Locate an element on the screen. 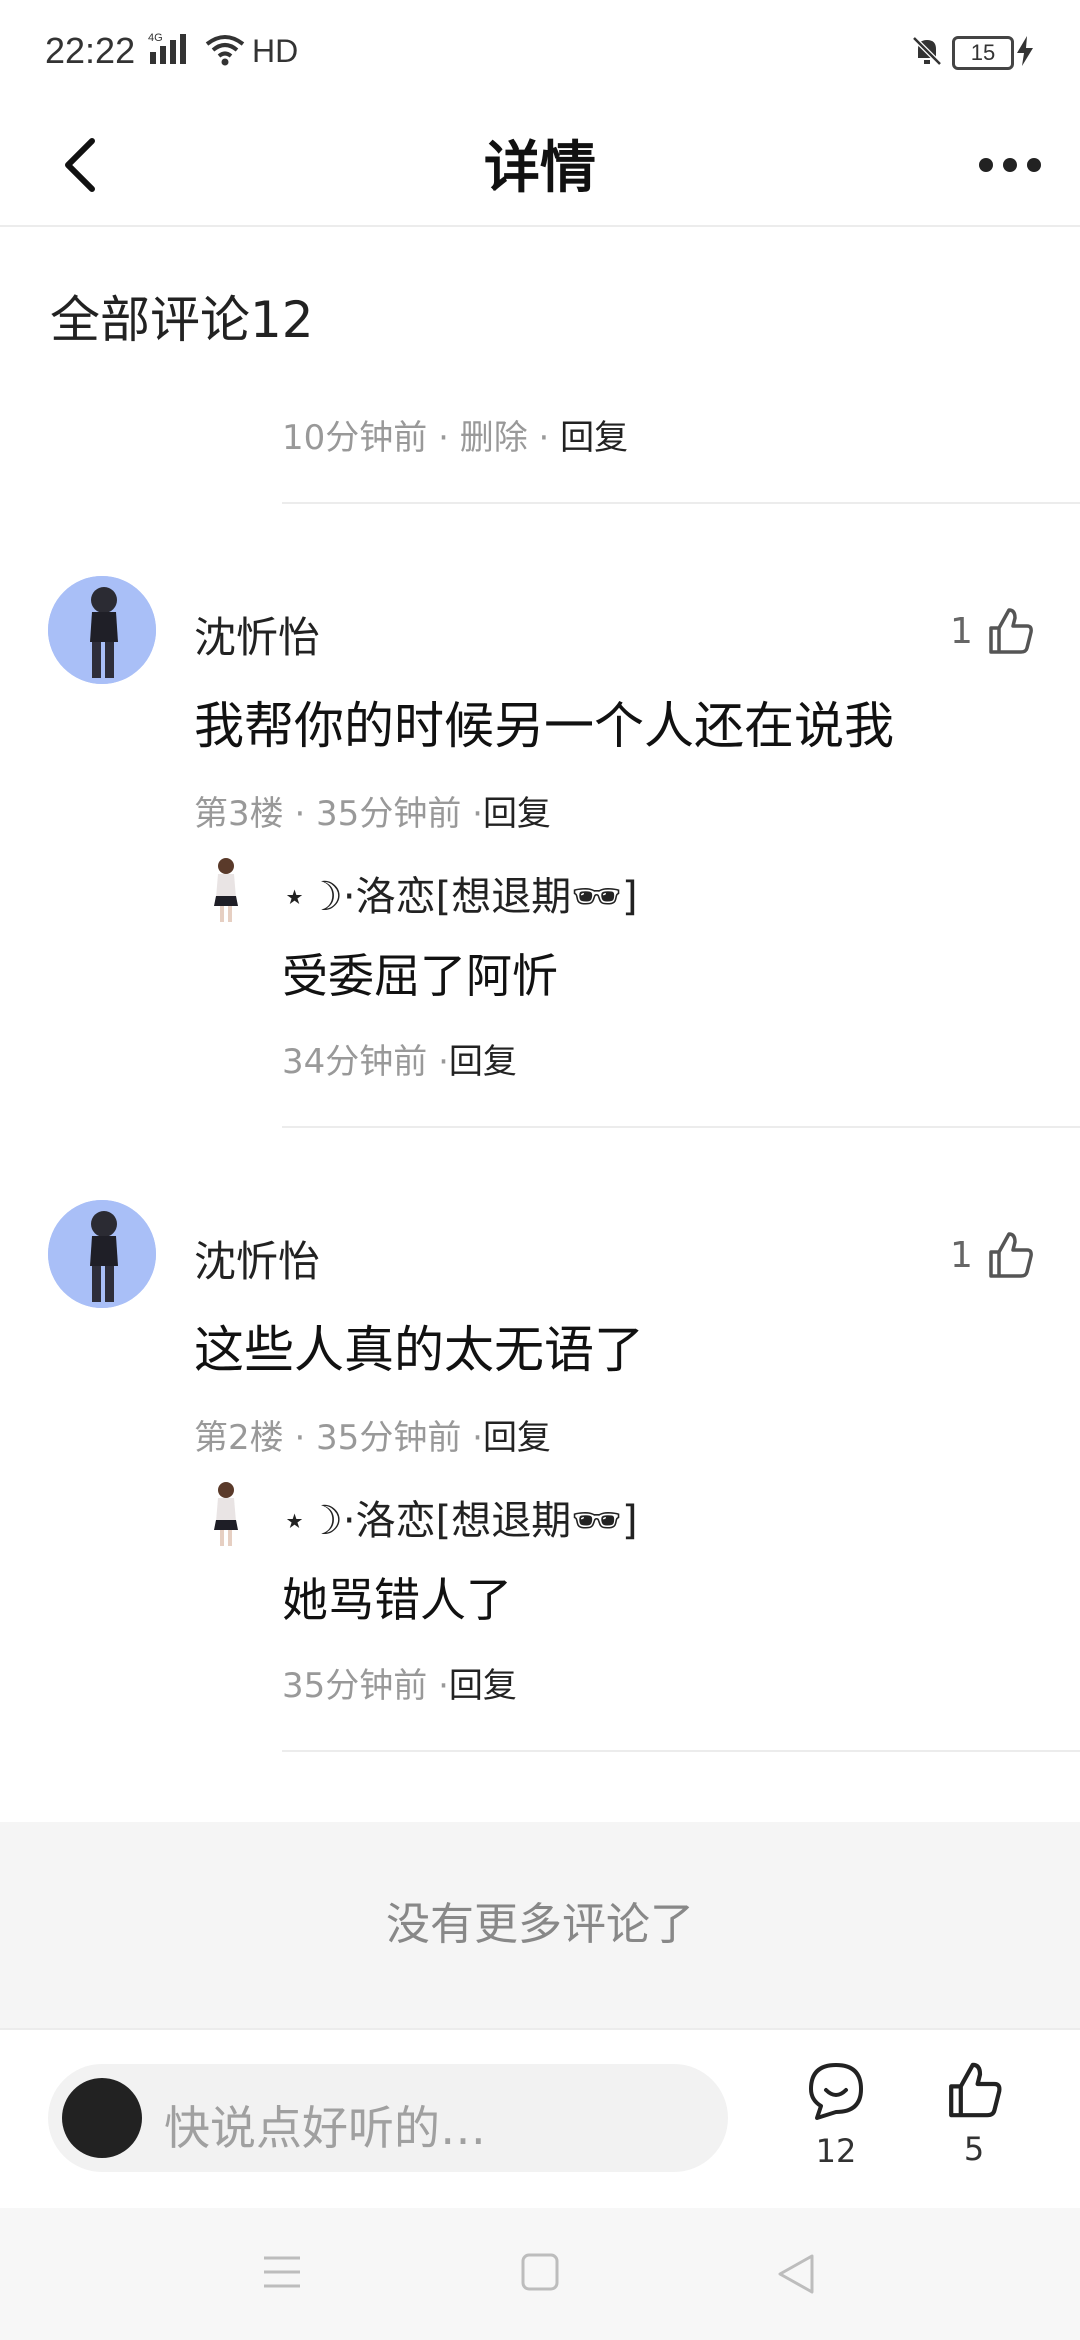 This screenshot has width=1080, height=2340. page-title: 详情 is located at coordinates (540, 168).